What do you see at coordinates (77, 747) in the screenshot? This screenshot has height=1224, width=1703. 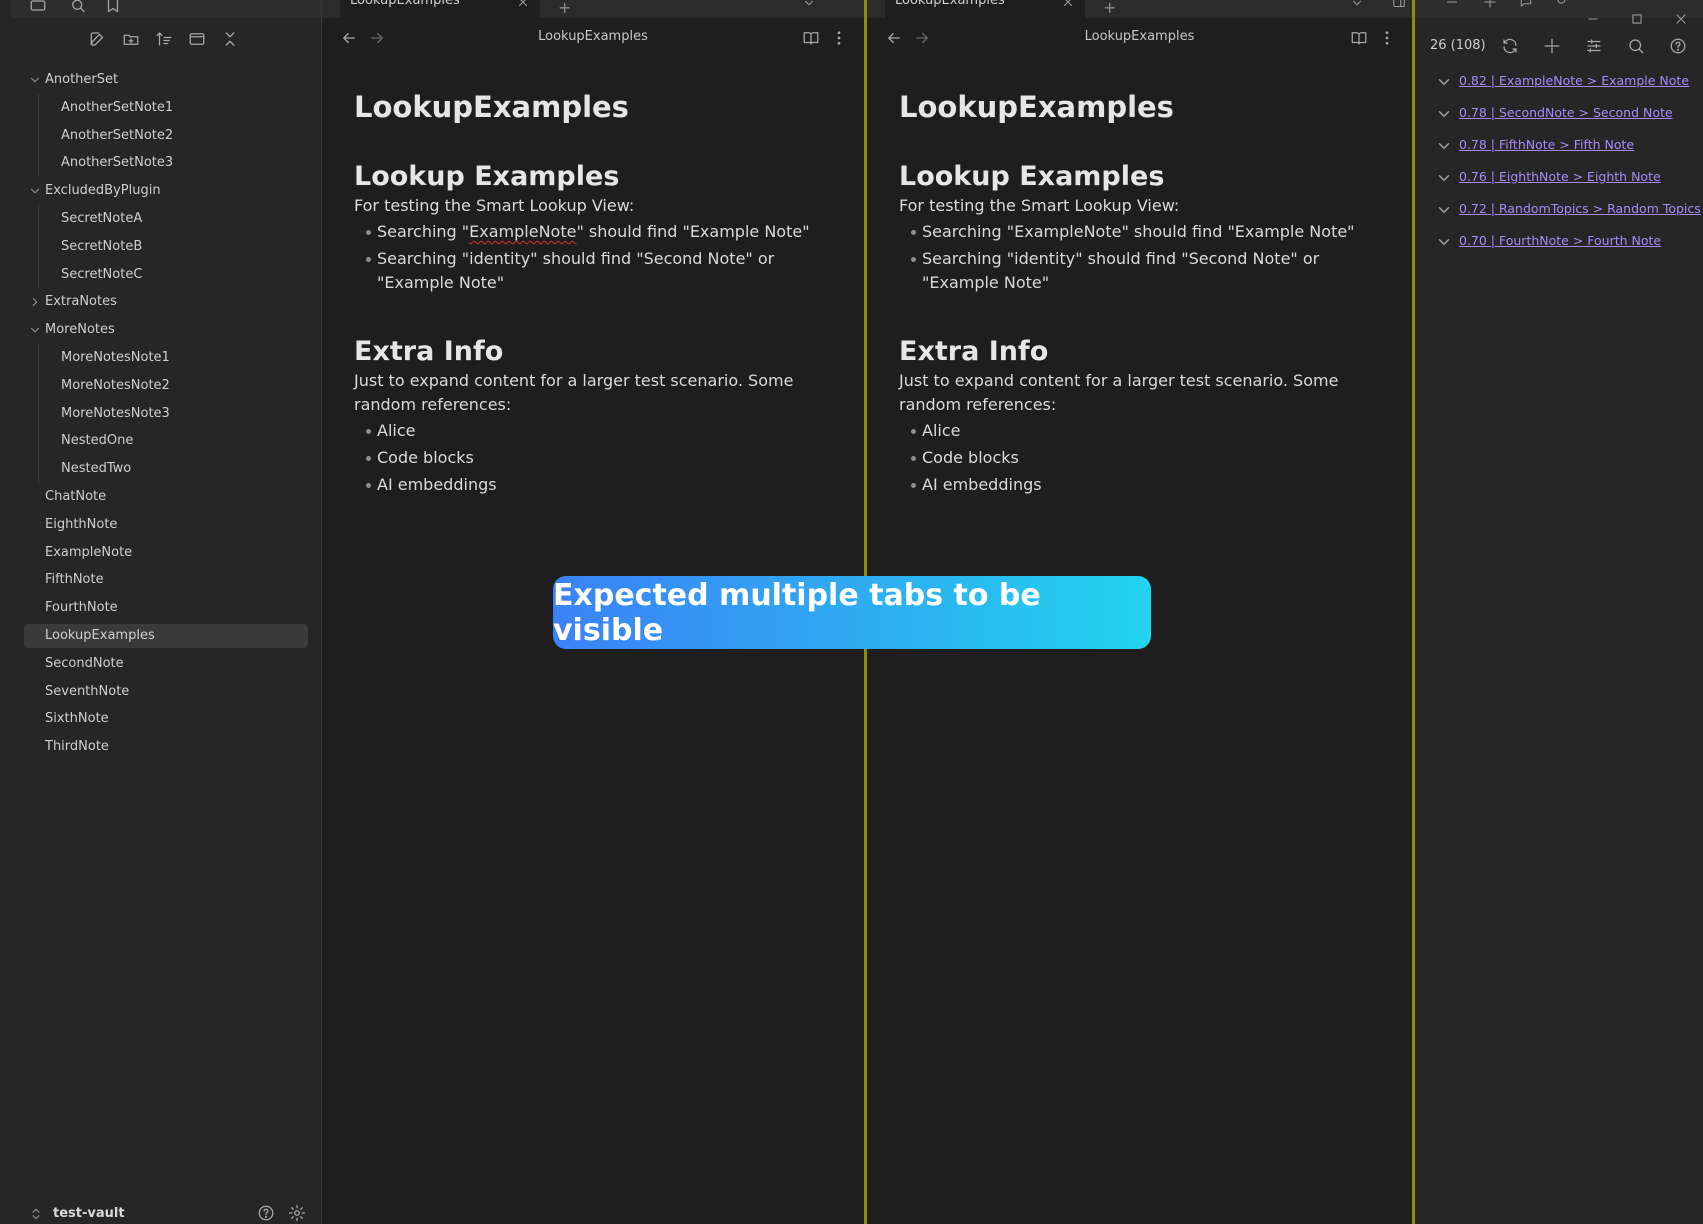 I see `tree-item-label: ThirdNote` at bounding box center [77, 747].